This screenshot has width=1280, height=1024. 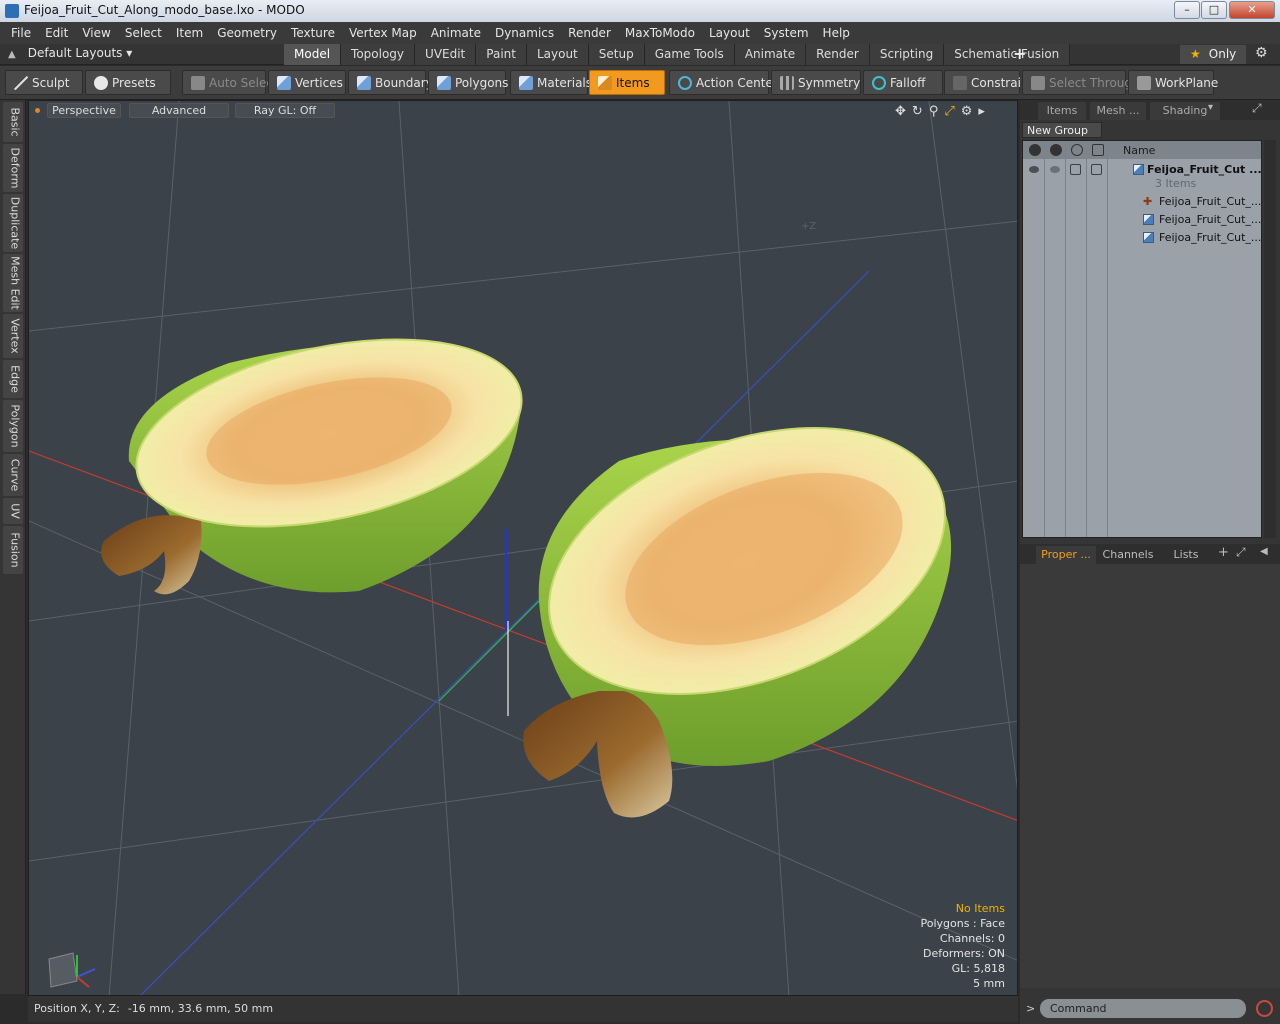 What do you see at coordinates (319, 451) in the screenshot?
I see `fruit-half-left` at bounding box center [319, 451].